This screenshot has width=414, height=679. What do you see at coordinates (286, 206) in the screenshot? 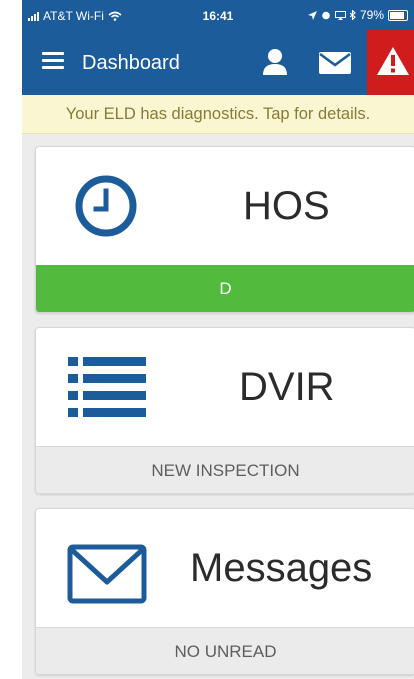
I see `hos-label: HOS` at bounding box center [286, 206].